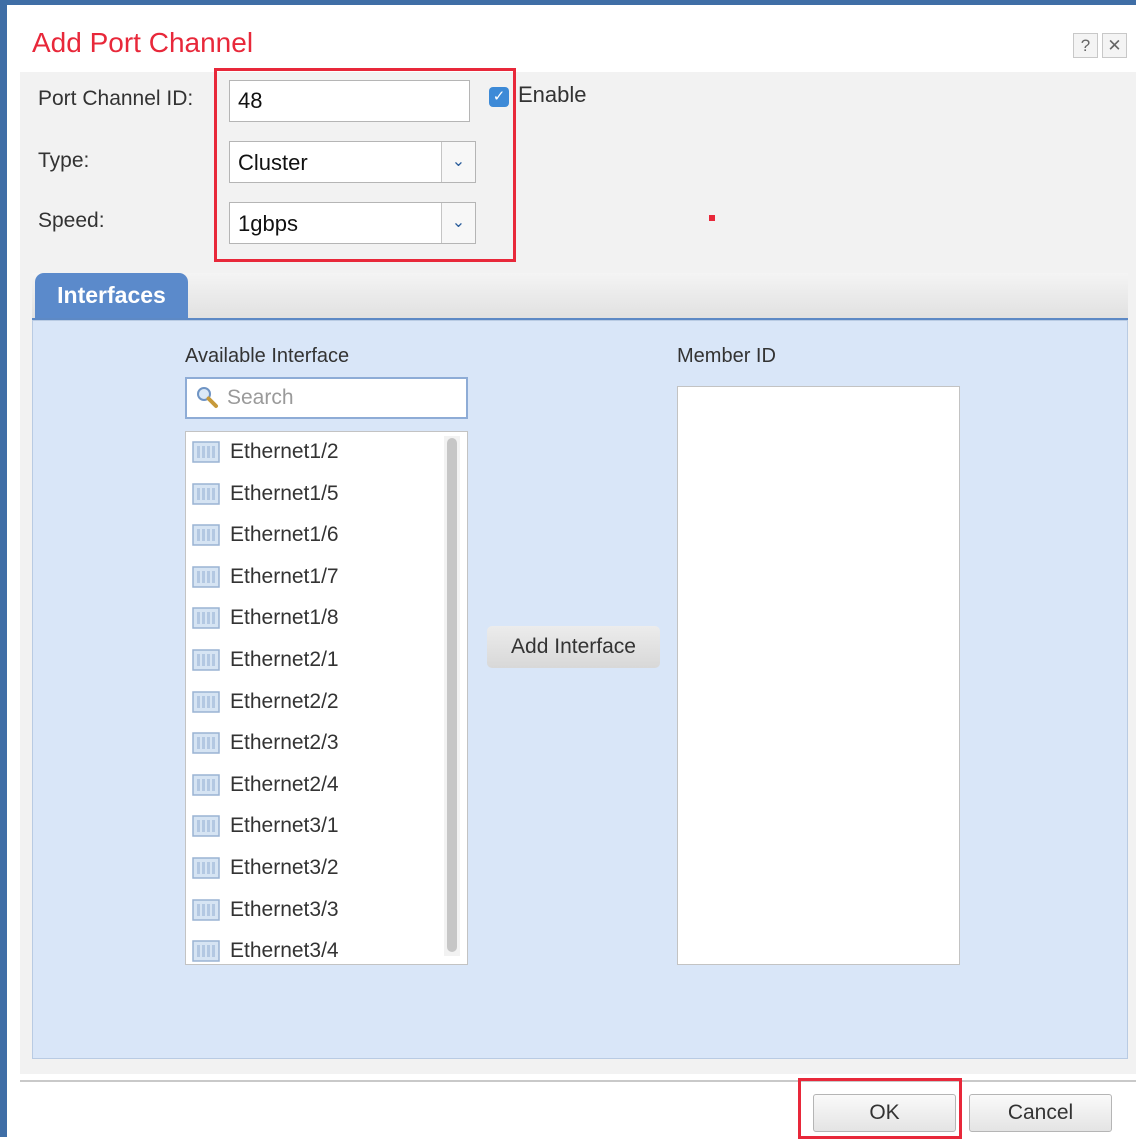 This screenshot has width=1136, height=1139. I want to click on add-interface-button: Add Interface, so click(573, 647).